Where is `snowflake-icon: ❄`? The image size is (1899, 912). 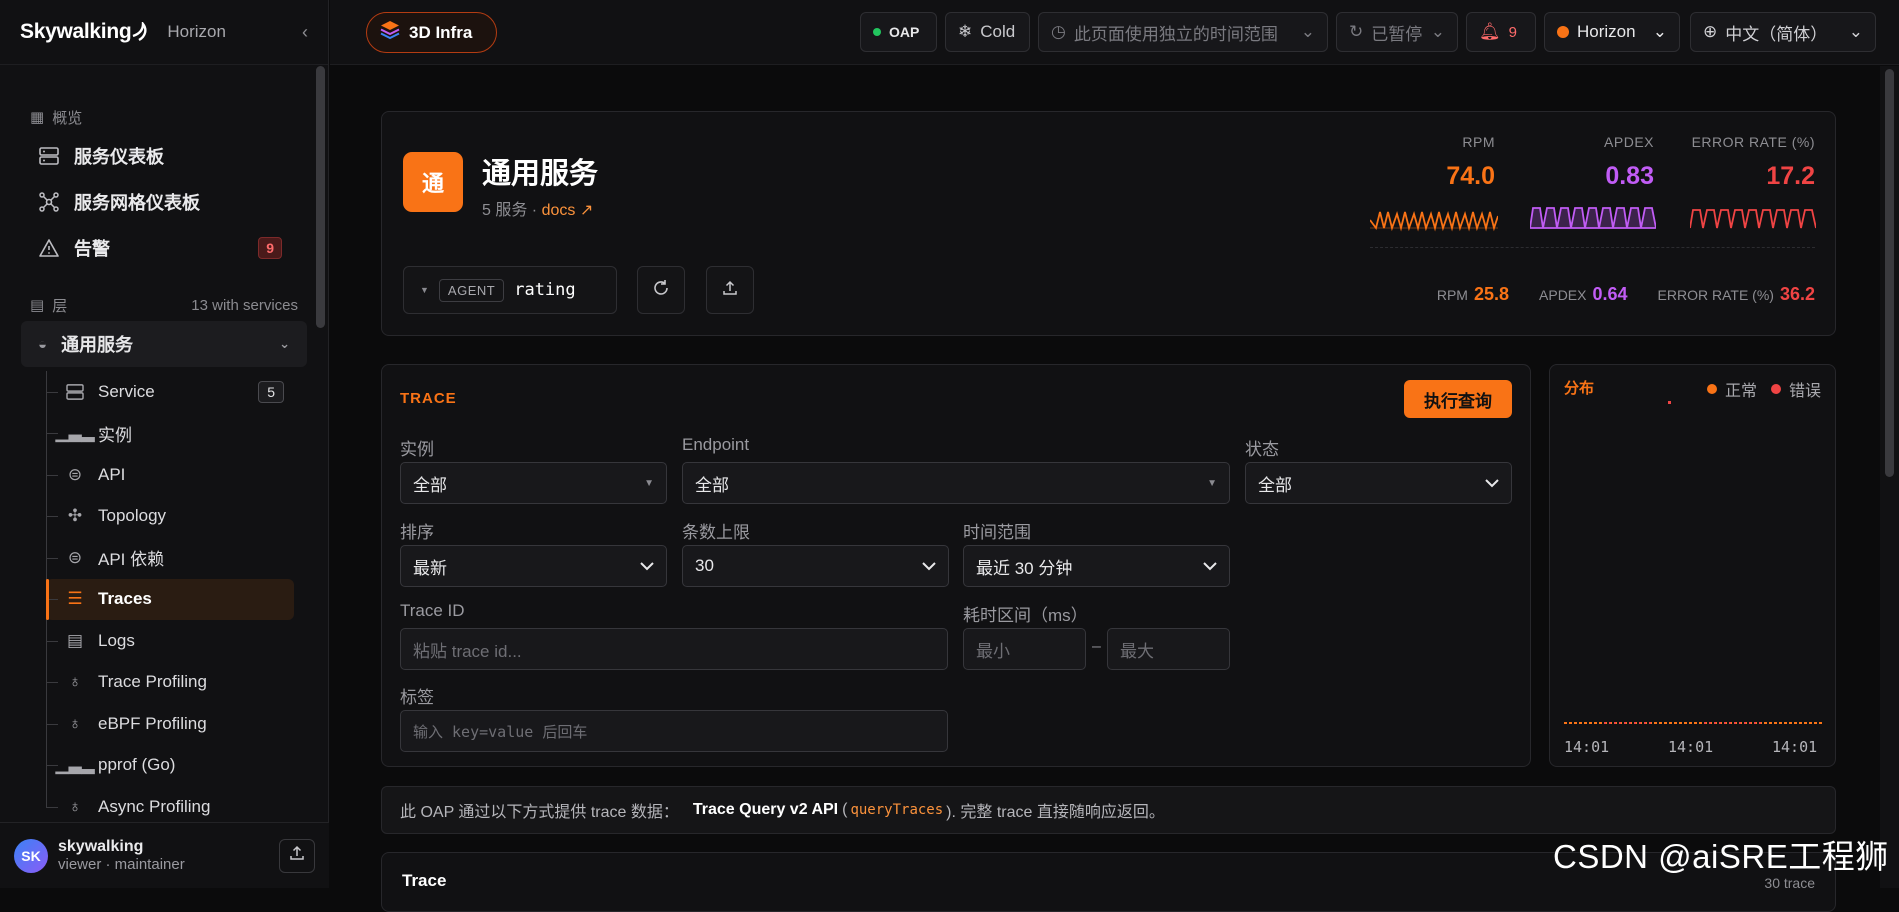 snowflake-icon: ❄ is located at coordinates (965, 31).